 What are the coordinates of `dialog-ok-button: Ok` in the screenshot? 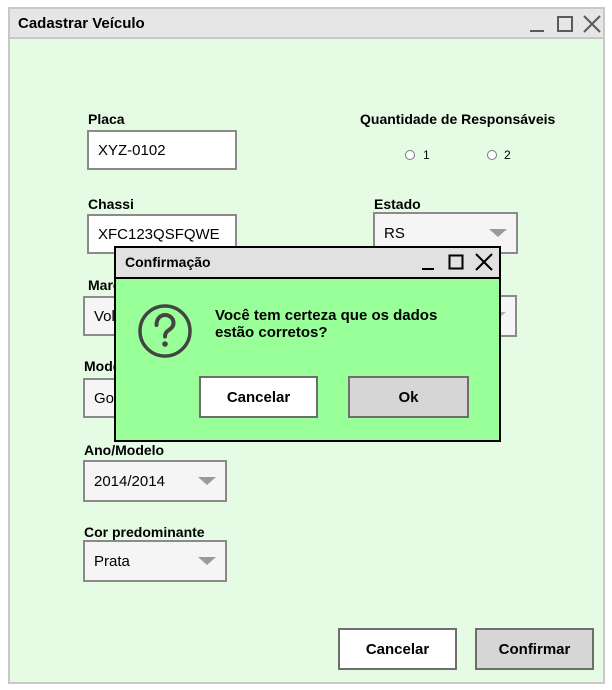 It's located at (408, 397).